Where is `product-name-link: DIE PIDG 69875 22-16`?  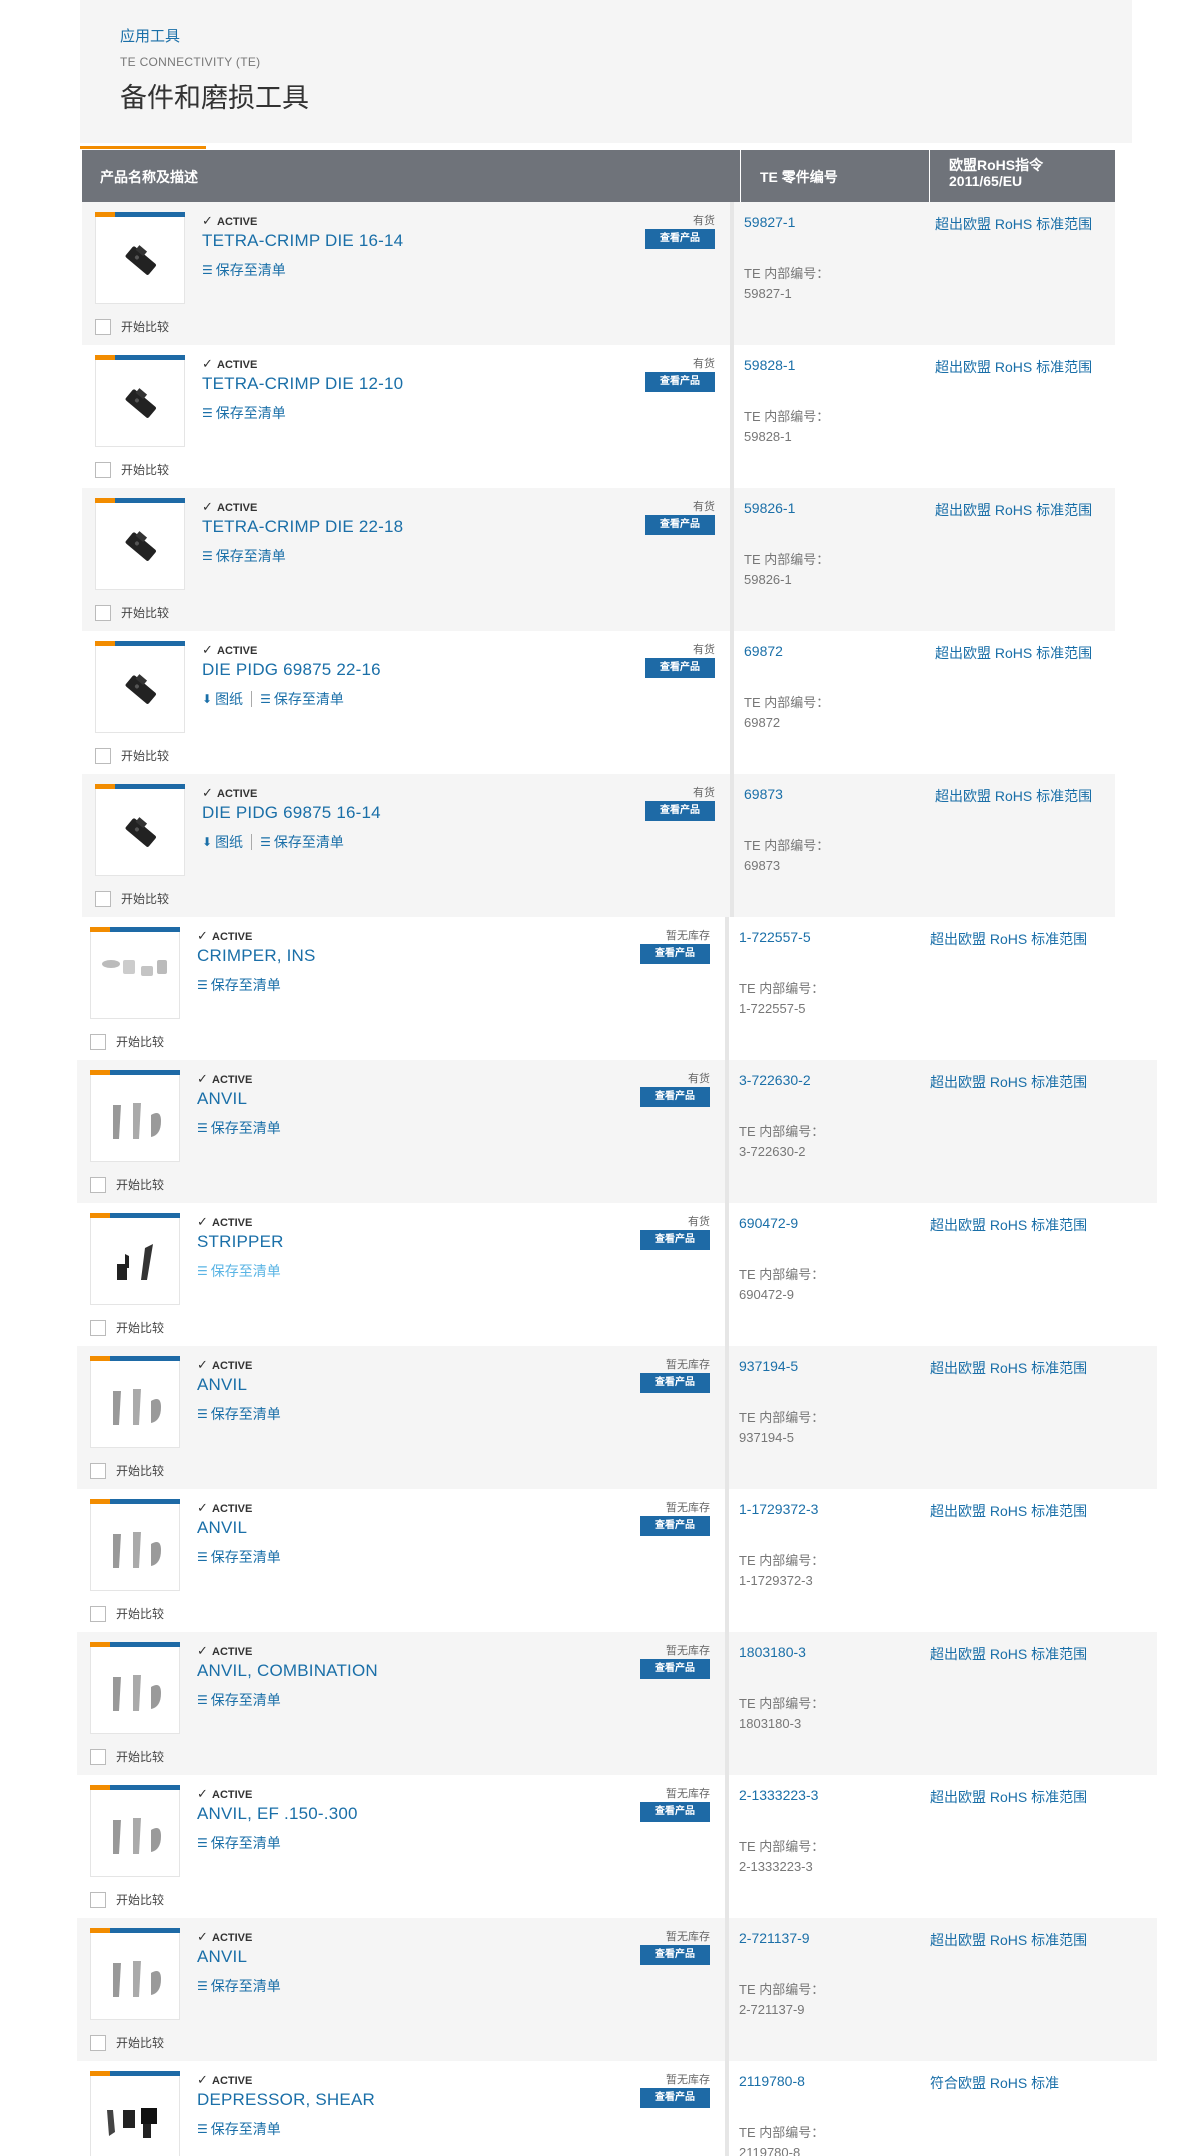 product-name-link: DIE PIDG 69875 22-16 is located at coordinates (291, 670).